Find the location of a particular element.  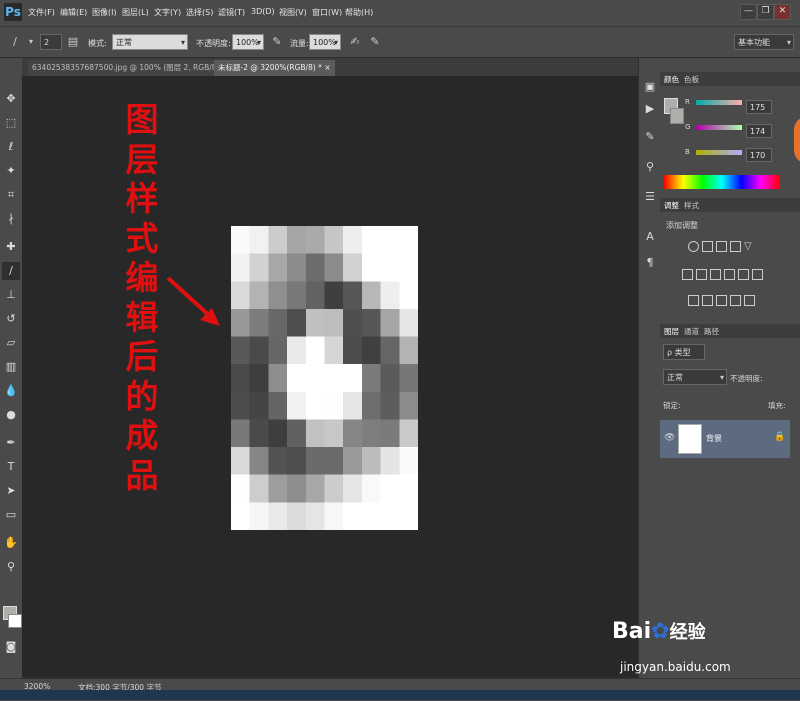

gradient-tool-icon: ▥ is located at coordinates (11, 367).